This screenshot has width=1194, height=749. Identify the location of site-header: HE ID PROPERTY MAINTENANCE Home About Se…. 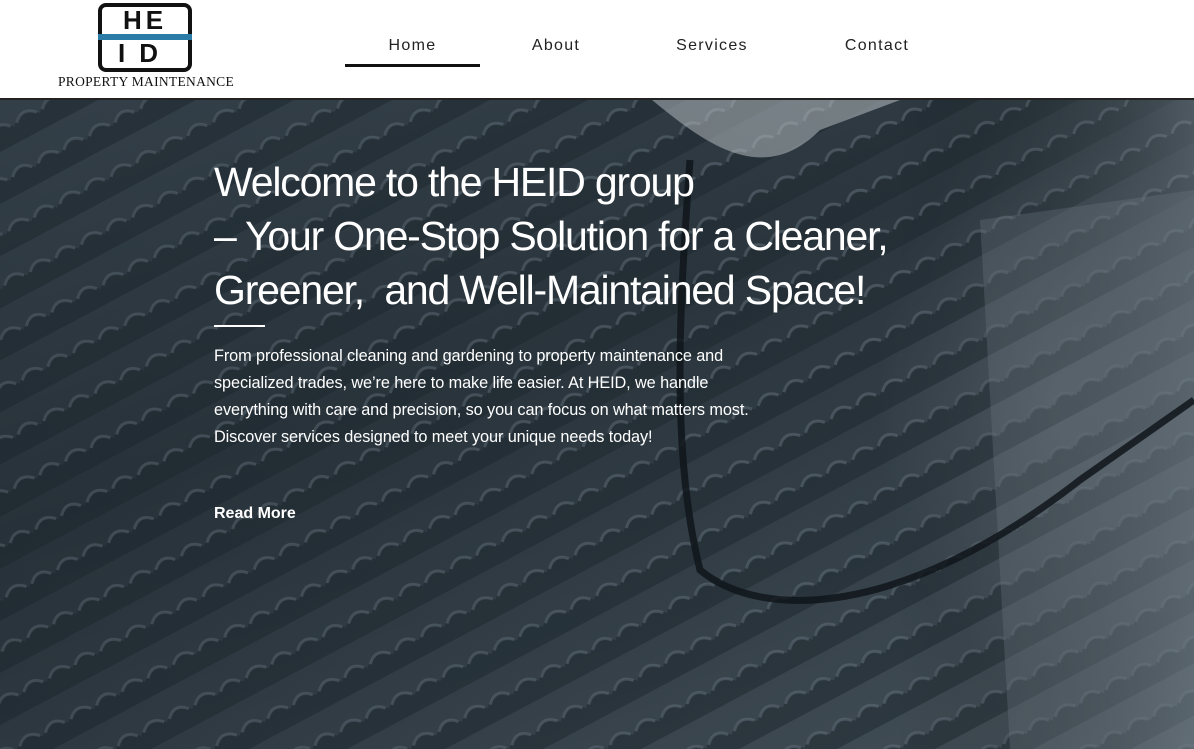
(597, 50).